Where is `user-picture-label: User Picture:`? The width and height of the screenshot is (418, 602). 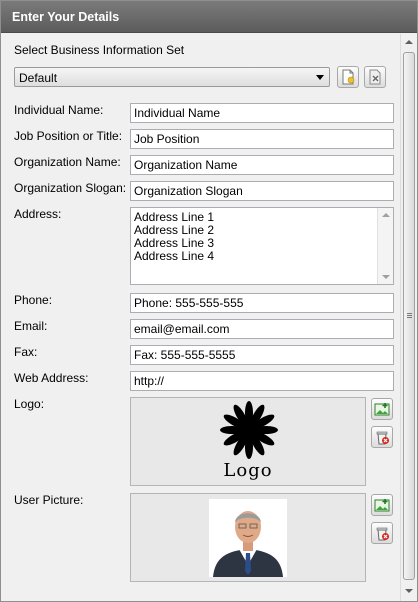
user-picture-label: User Picture: is located at coordinates (49, 500).